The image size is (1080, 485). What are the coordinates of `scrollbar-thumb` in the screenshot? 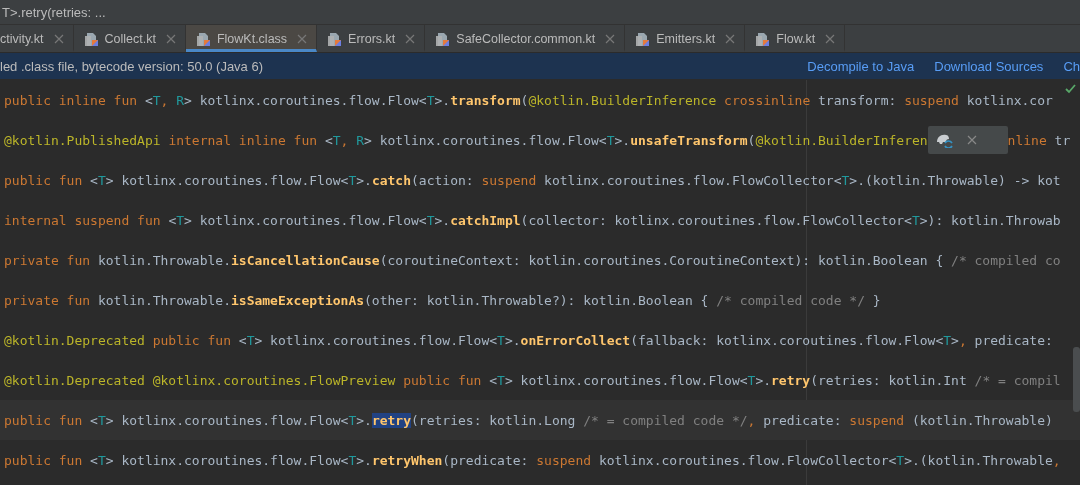 It's located at (1076, 379).